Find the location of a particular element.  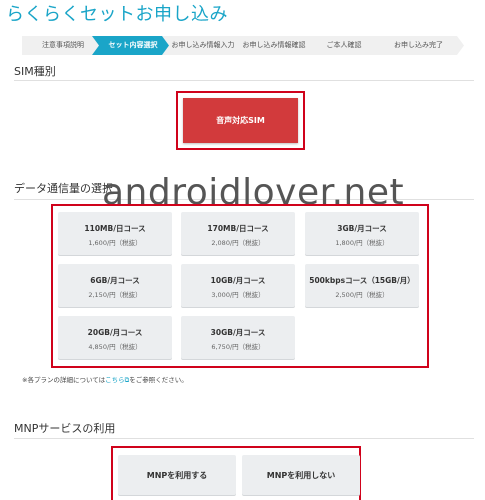

step-notice: 注意事項説明 is located at coordinates (63, 45).